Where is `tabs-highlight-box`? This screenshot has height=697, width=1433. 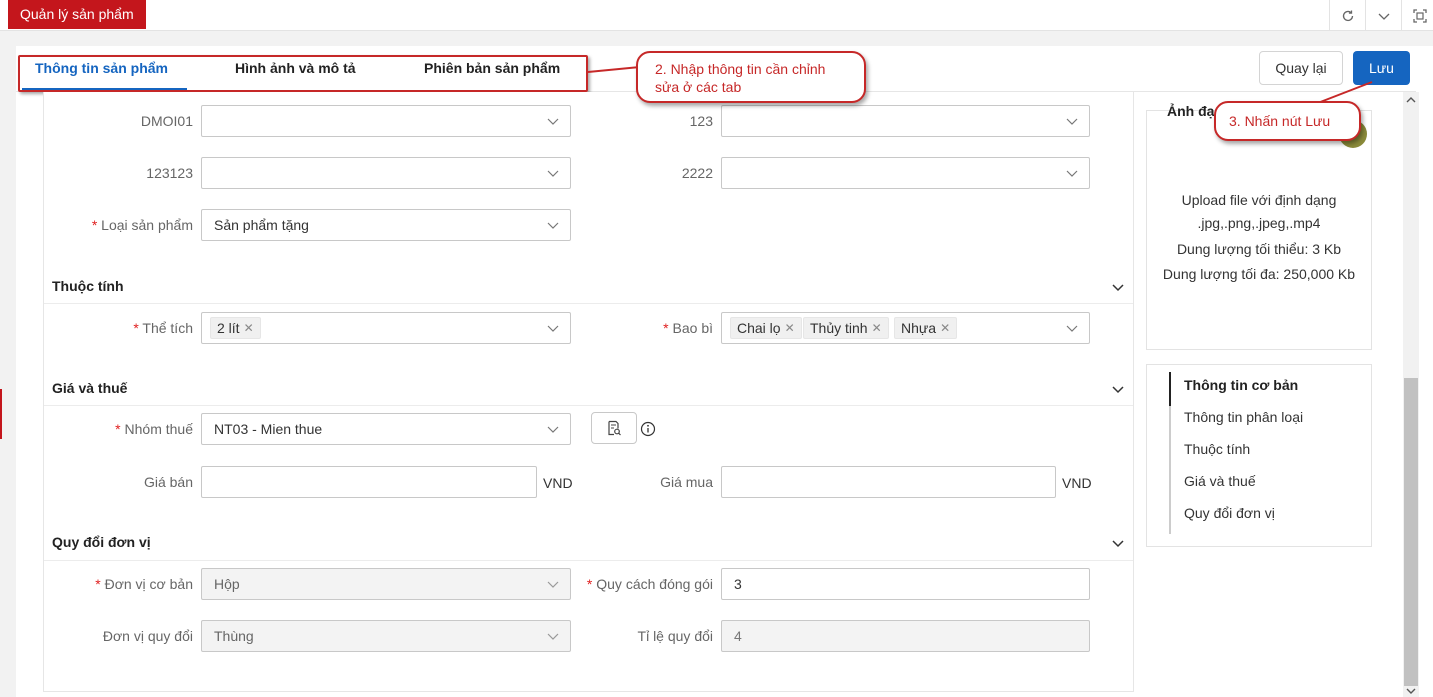
tabs-highlight-box is located at coordinates (303, 73).